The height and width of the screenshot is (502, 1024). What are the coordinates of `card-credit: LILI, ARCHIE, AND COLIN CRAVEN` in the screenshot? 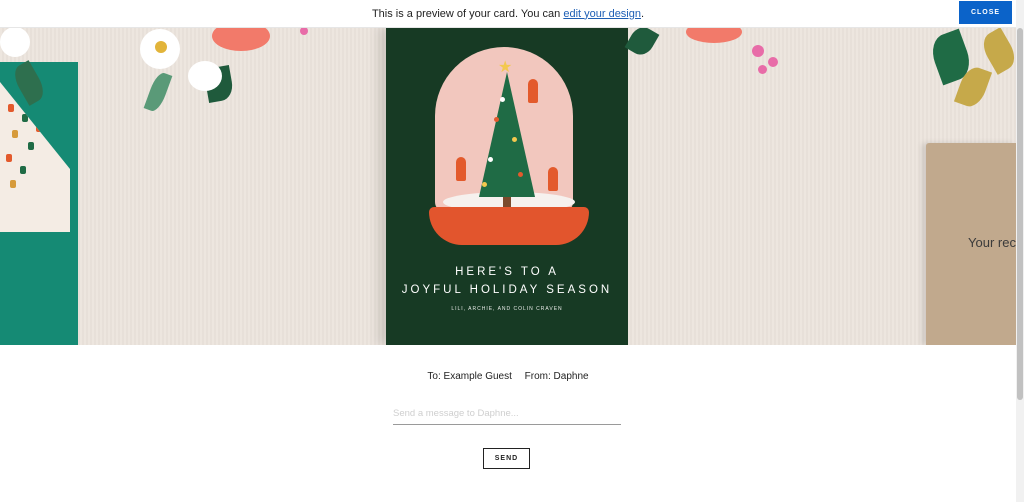 It's located at (507, 309).